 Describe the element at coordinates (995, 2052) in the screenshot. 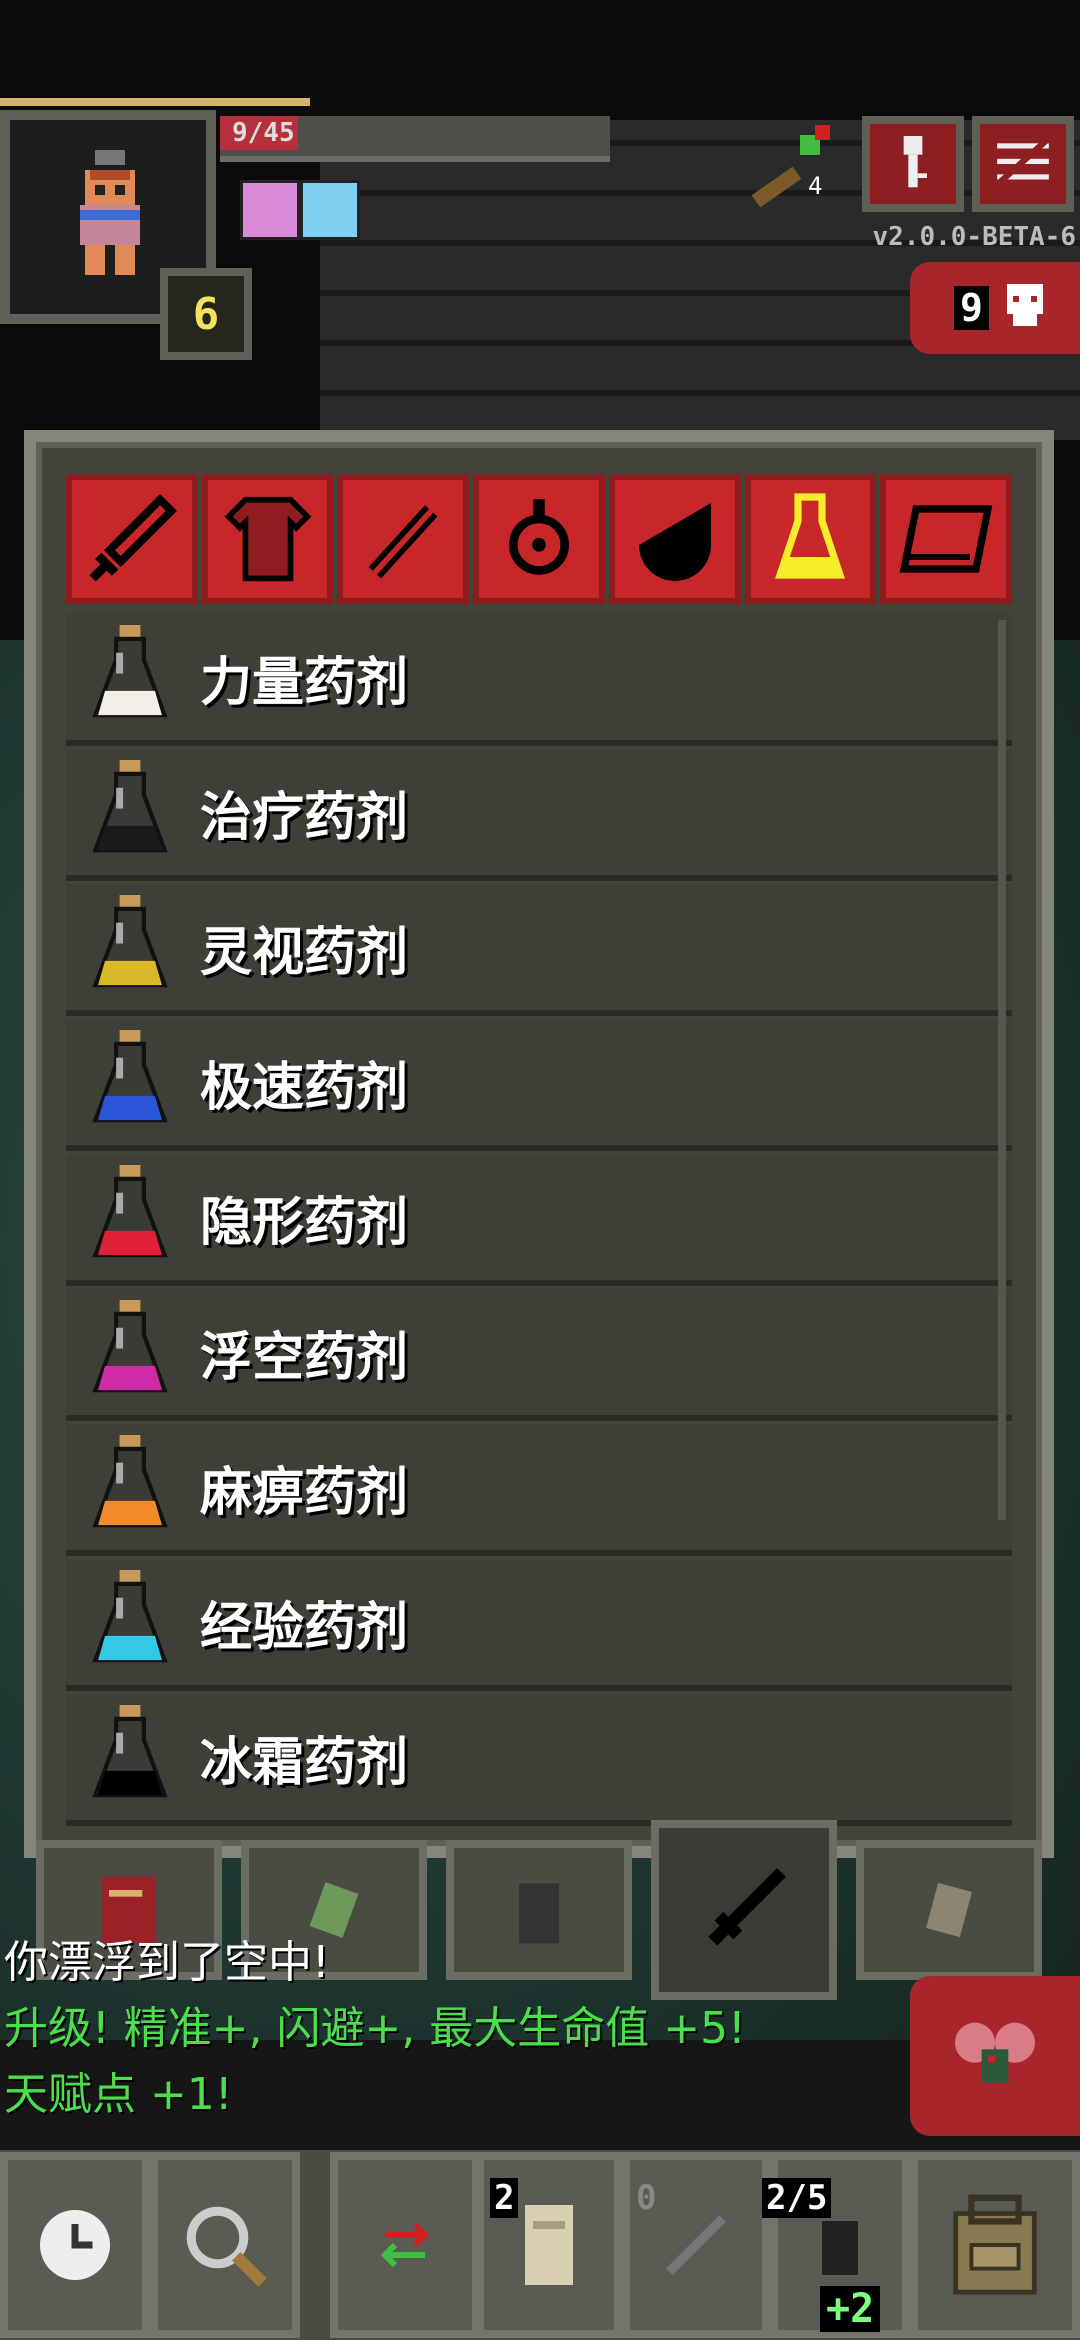

I see `enemy-fly-icon` at that location.